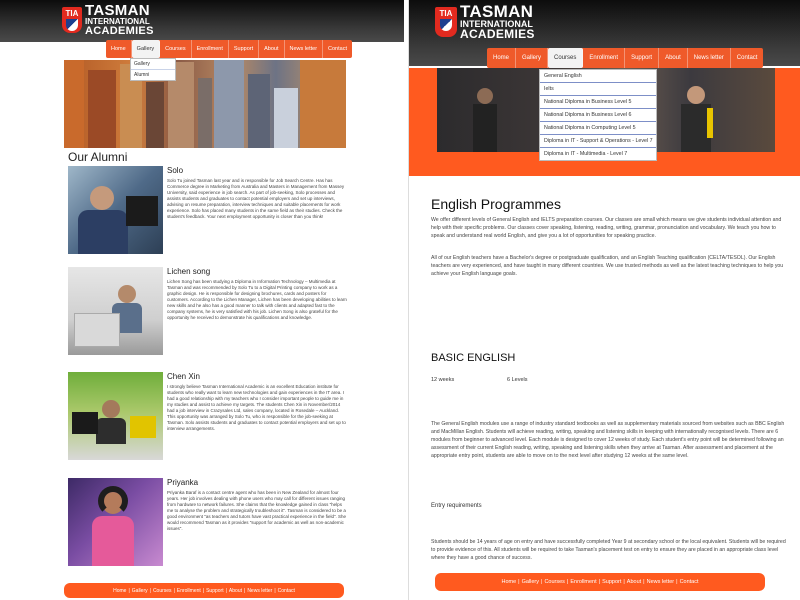 The height and width of the screenshot is (600, 800). Describe the element at coordinates (517, 380) in the screenshot. I see `course-levels: 6 Levels` at that location.